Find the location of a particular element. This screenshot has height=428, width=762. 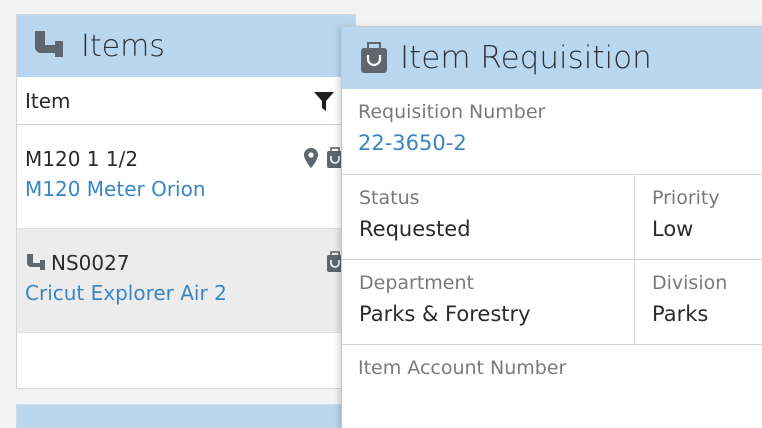

item-code: NS0027 is located at coordinates (90, 263).